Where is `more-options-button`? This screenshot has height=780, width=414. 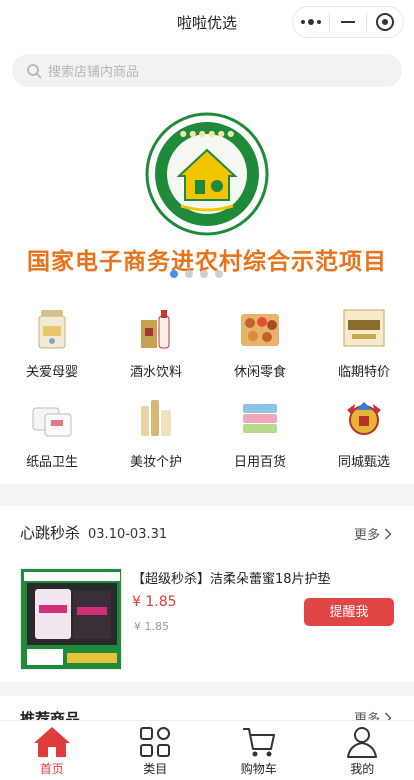
more-options-button is located at coordinates (311, 22).